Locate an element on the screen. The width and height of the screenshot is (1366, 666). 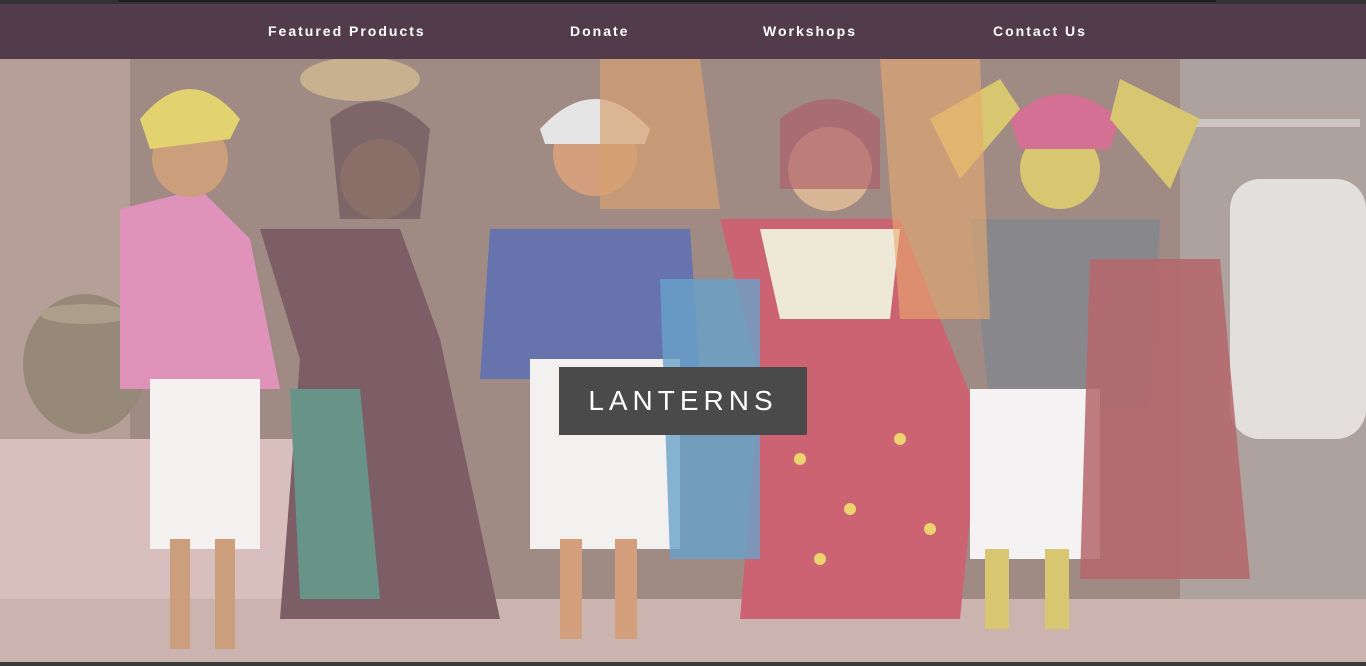
nav-featured-products: Featured Products is located at coordinates (347, 31).